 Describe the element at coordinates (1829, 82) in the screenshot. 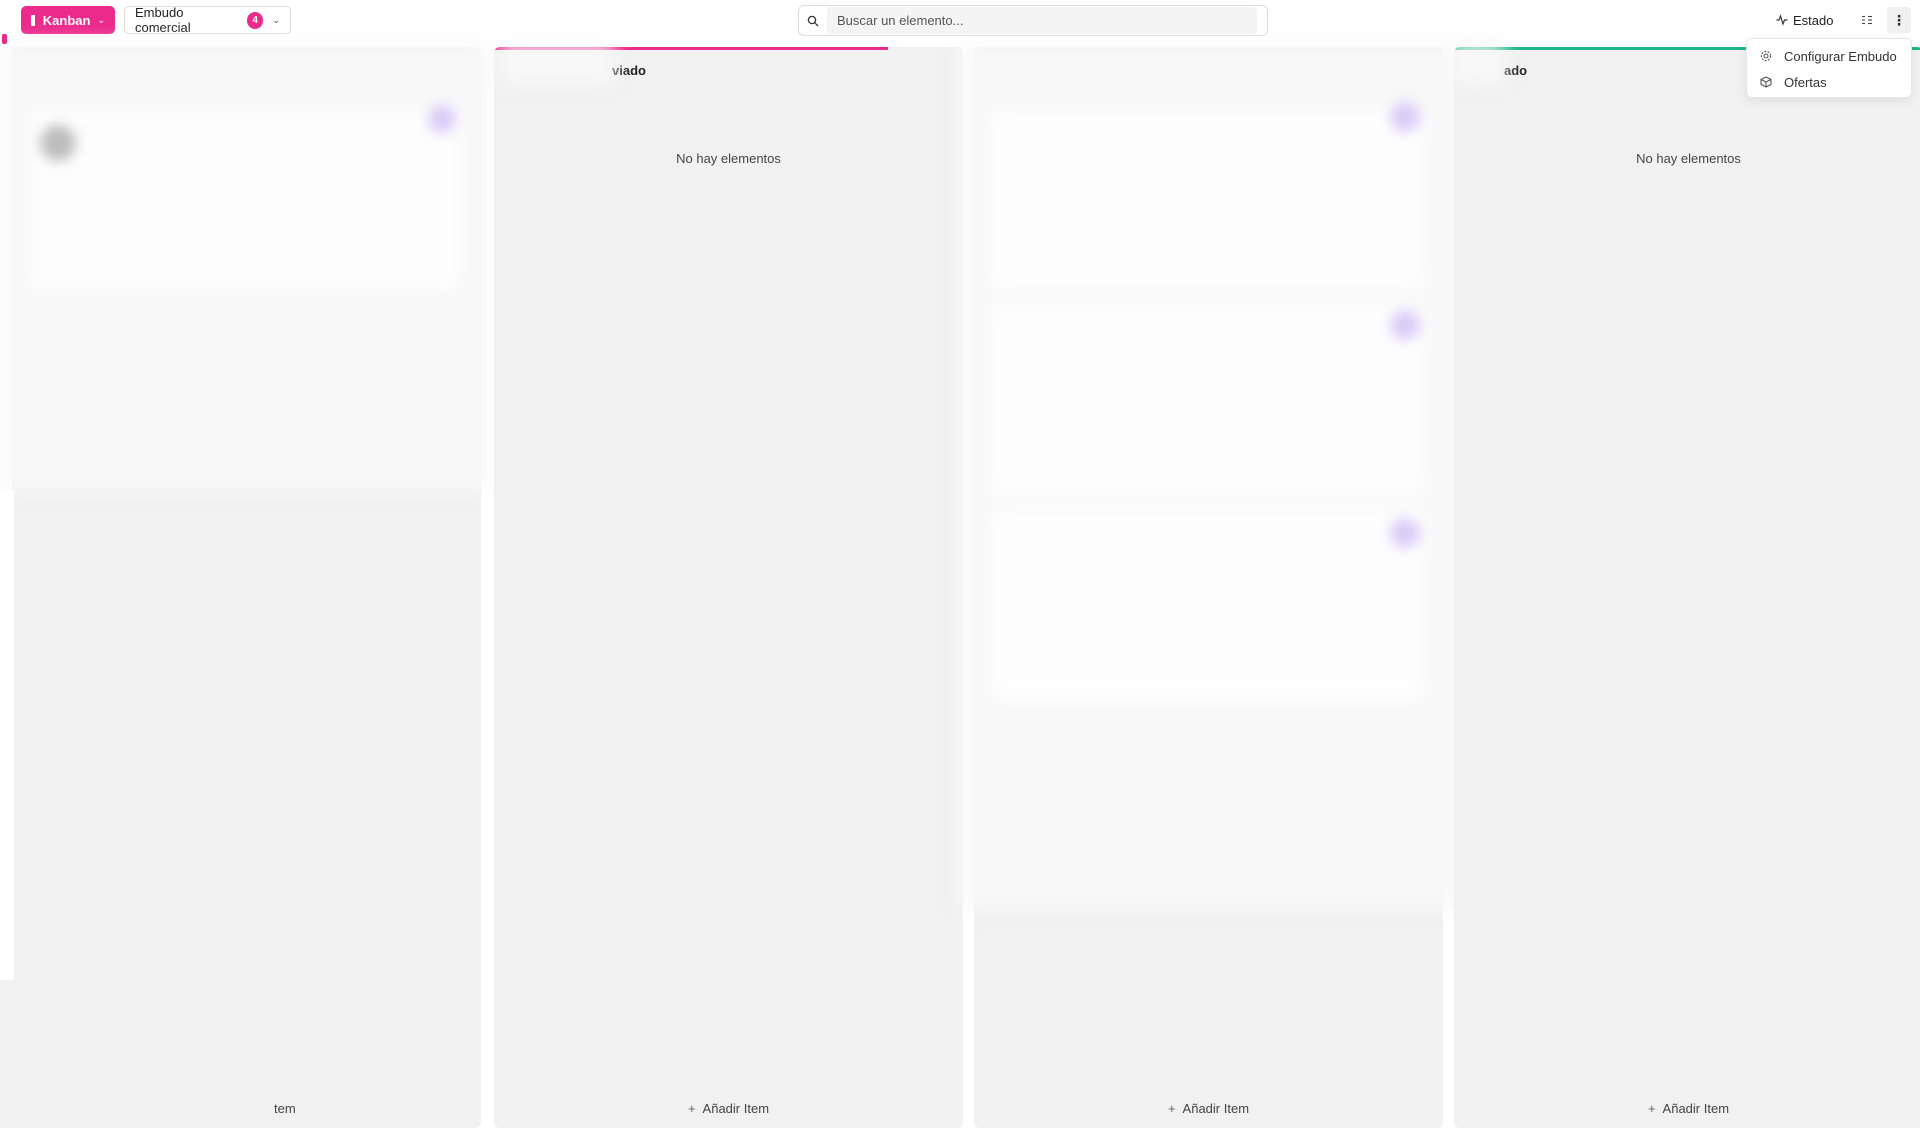

I see `menu-item-ofertas: Ofertas` at that location.